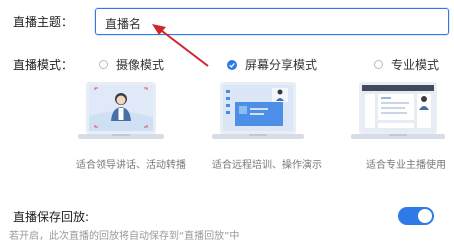  What do you see at coordinates (121, 113) in the screenshot?
I see `camera-mode-illustration` at bounding box center [121, 113].